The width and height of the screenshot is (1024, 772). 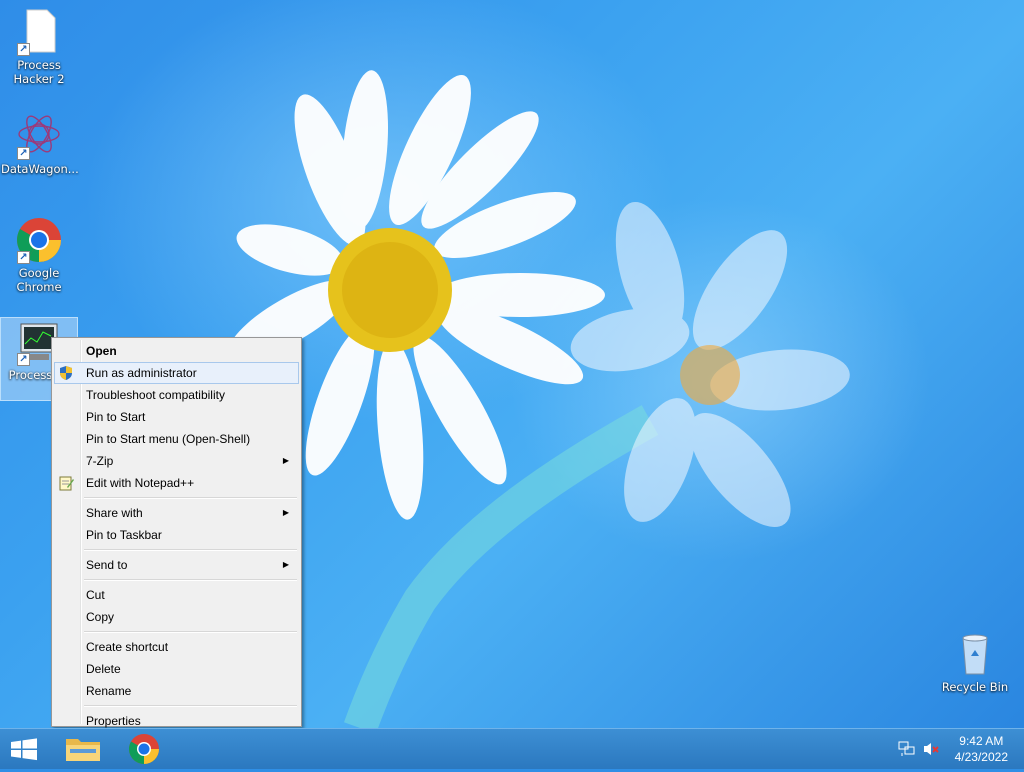 I want to click on menu-item-troubleshoot-compatibility: Troubleshoot compatibility, so click(x=176, y=395).